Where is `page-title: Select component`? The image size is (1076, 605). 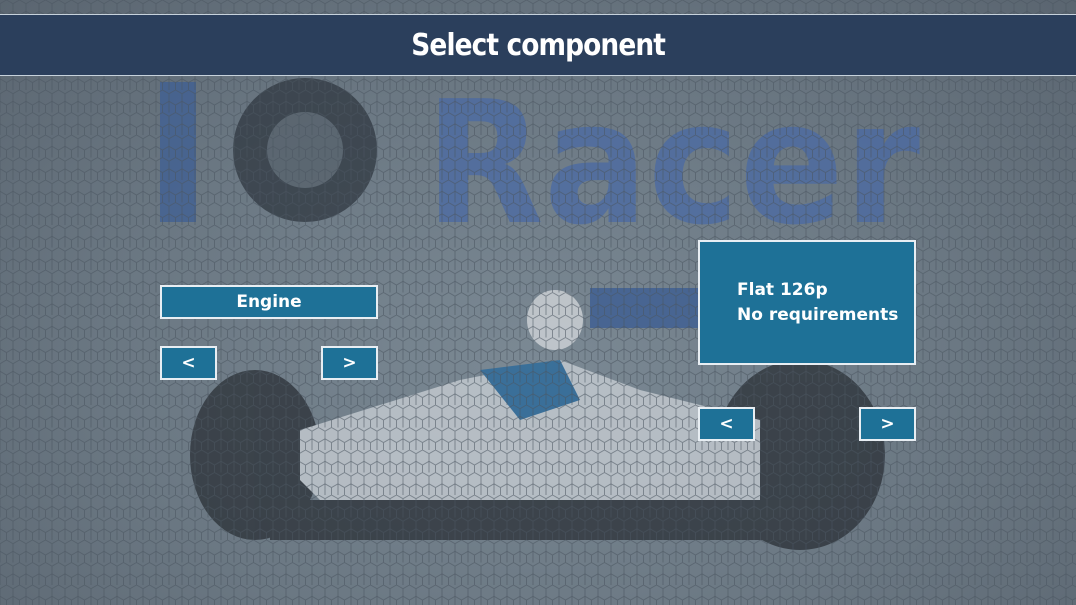
page-title: Select component is located at coordinates (538, 45).